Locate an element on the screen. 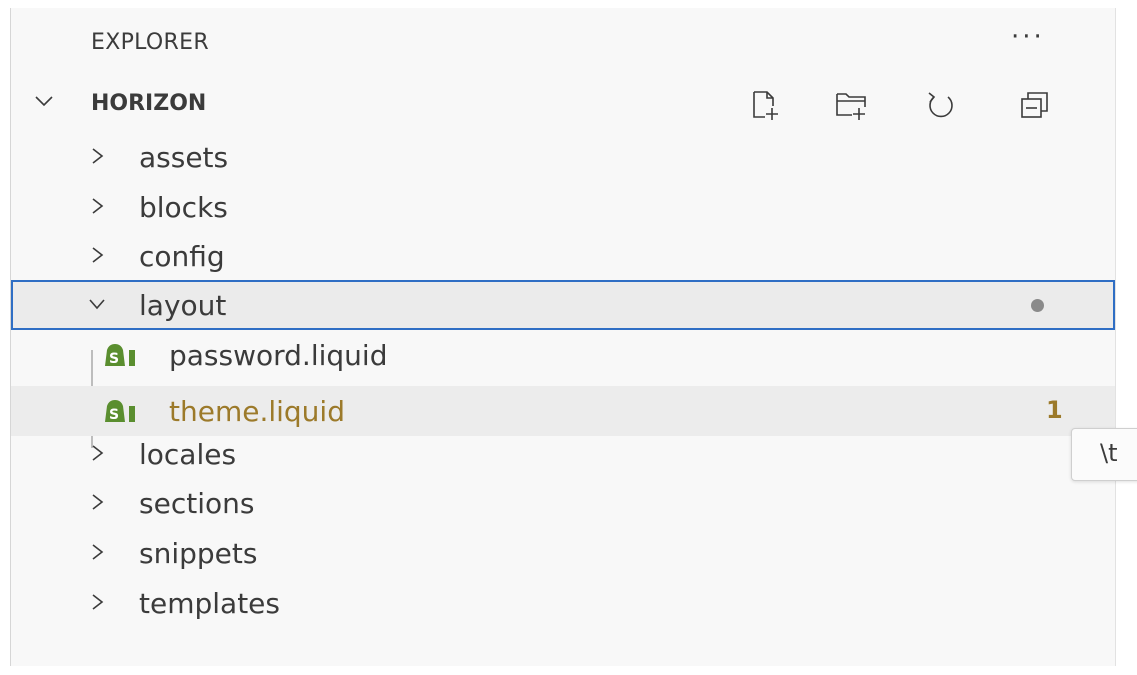 The width and height of the screenshot is (1137, 675). folder-row-config: config is located at coordinates (563, 256).